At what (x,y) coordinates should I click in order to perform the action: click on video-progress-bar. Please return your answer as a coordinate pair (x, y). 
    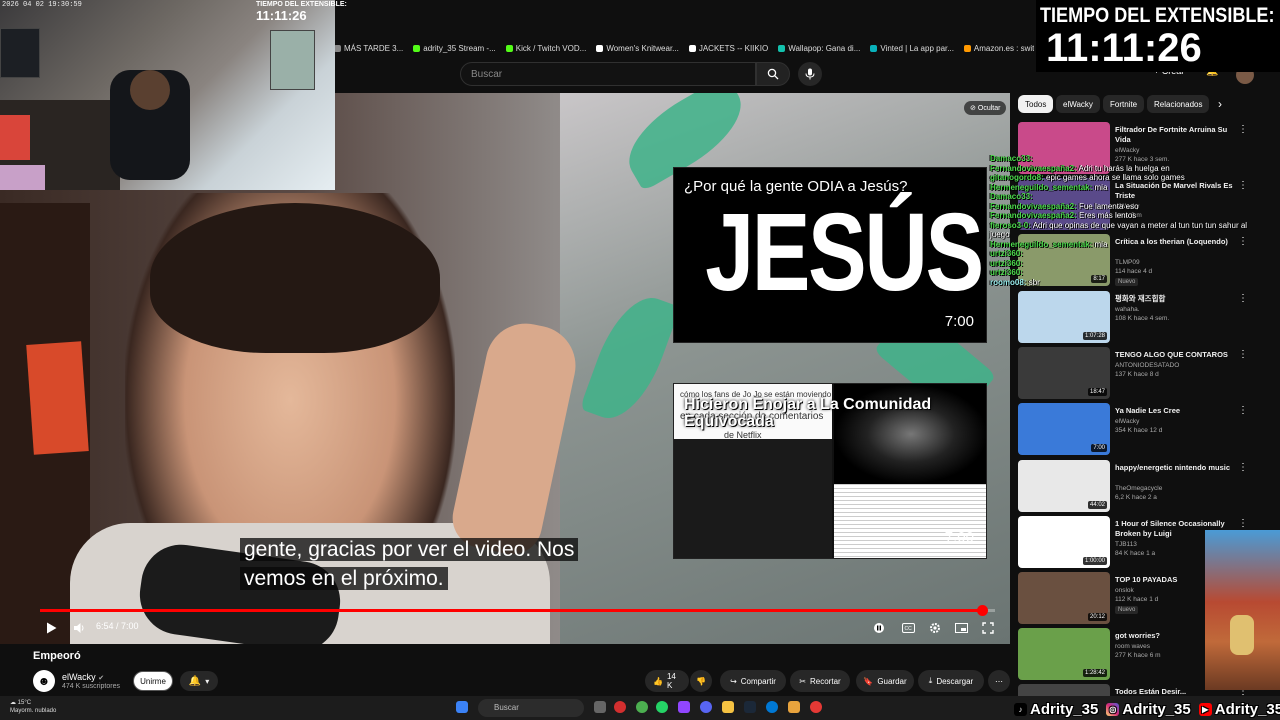
    Looking at the image, I should click on (517, 610).